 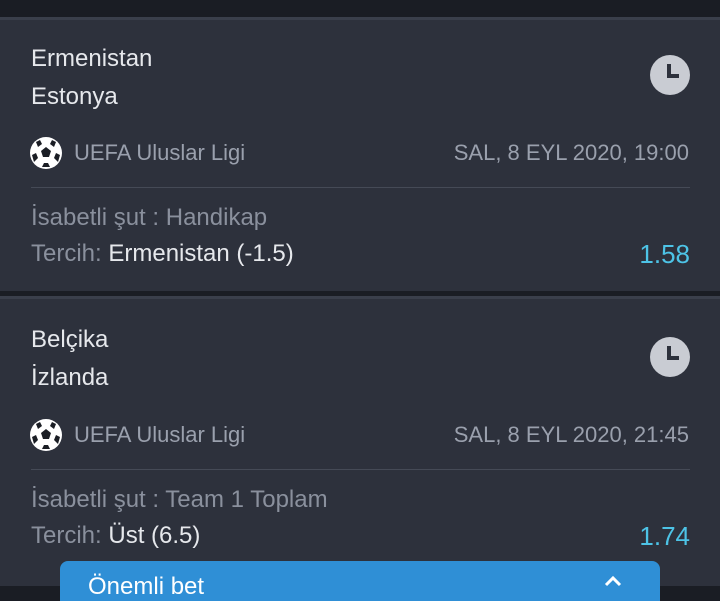 I want to click on preference-row: Tercih: Üst (6.5), so click(x=115, y=536).